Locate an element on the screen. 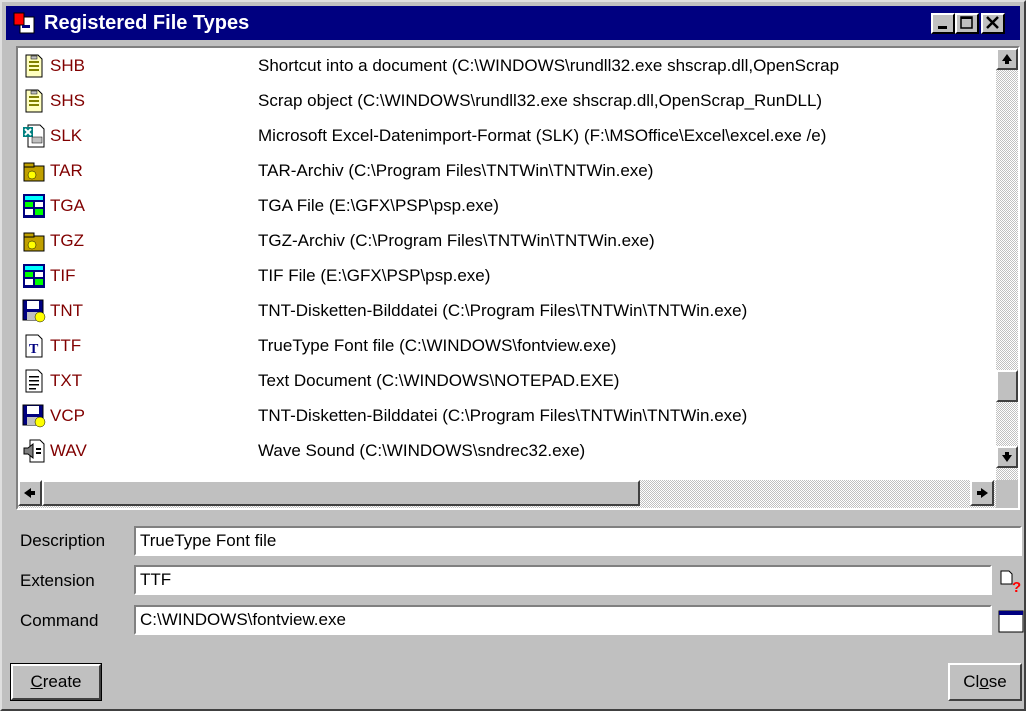 The width and height of the screenshot is (1026, 711). extension-label: Extension is located at coordinates (57, 580).